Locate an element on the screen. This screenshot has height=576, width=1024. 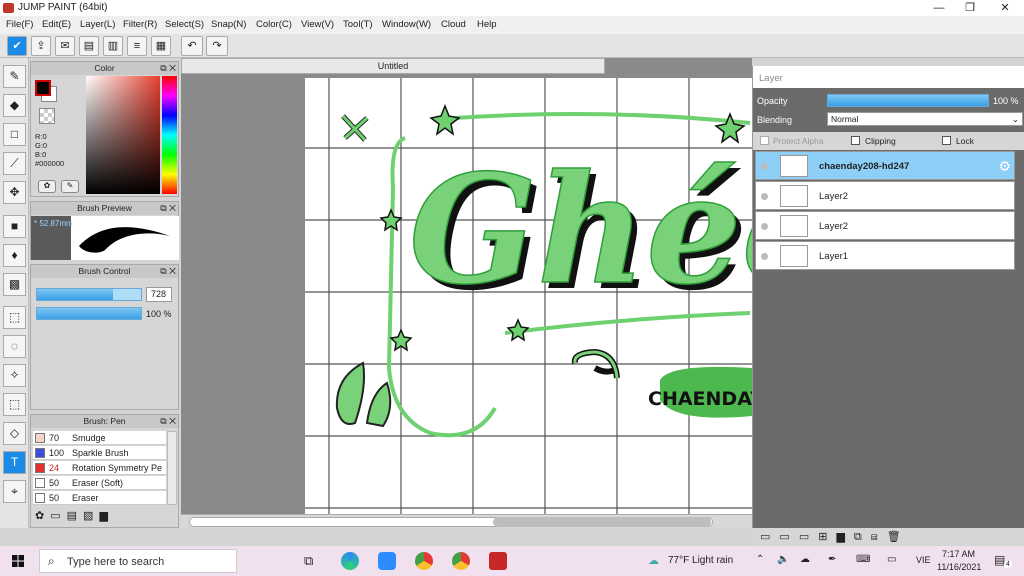
rectangle-tool-icon: □ is located at coordinates (14, 134).